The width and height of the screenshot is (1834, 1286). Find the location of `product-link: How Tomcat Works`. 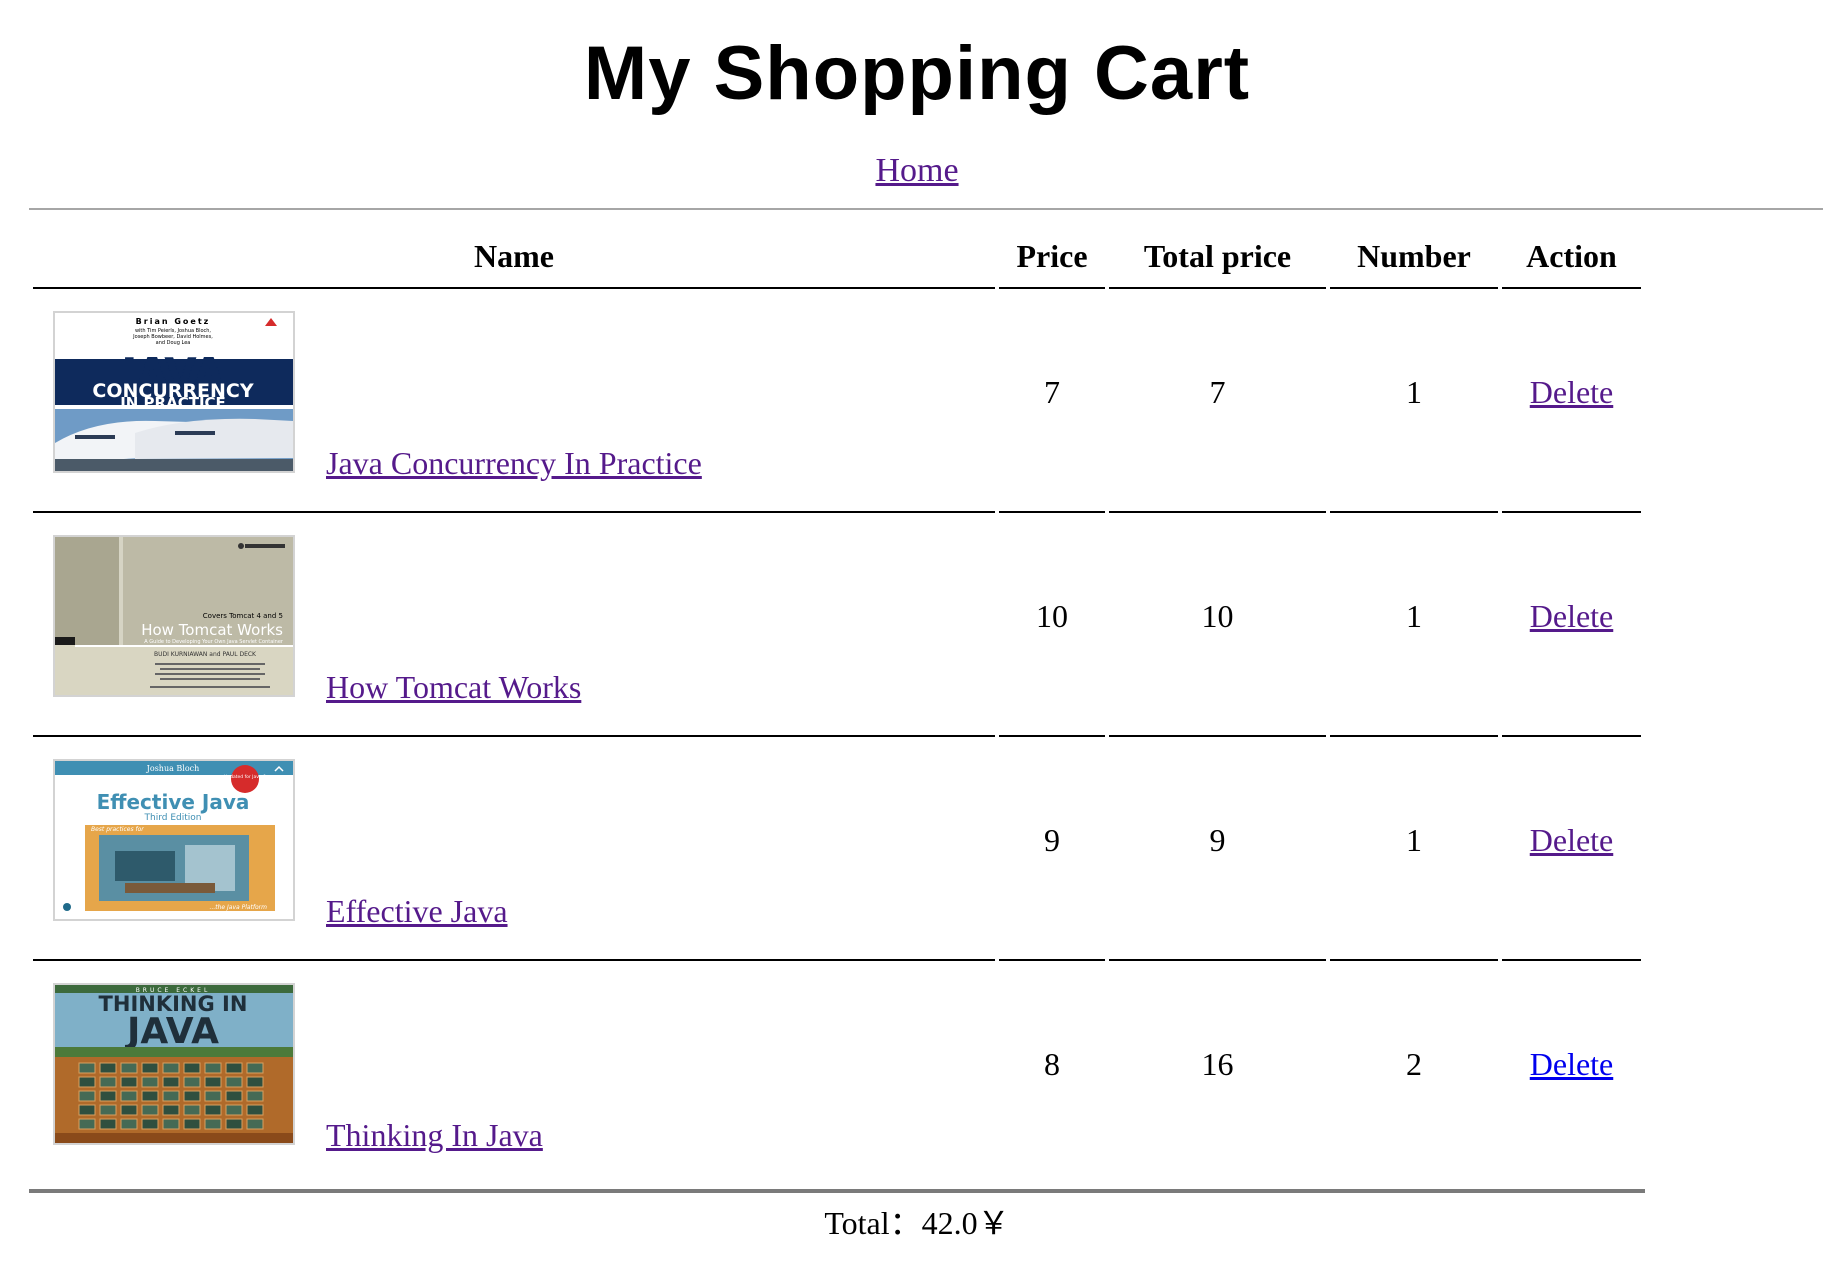

product-link: How Tomcat Works is located at coordinates (453, 687).